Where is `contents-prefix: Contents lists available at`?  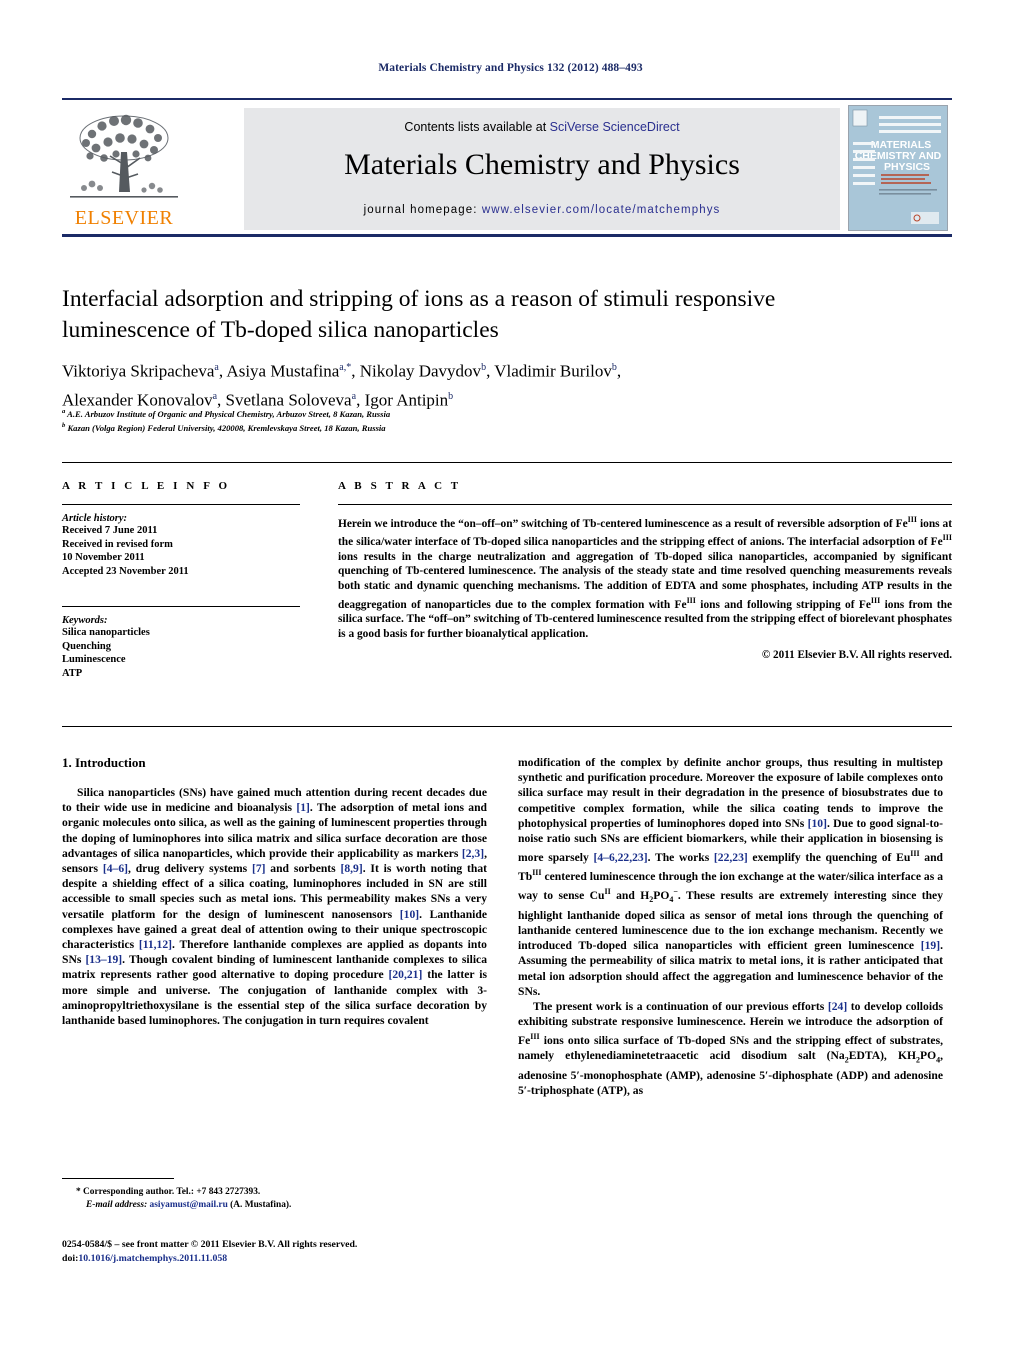
contents-prefix: Contents lists available at is located at coordinates (477, 127).